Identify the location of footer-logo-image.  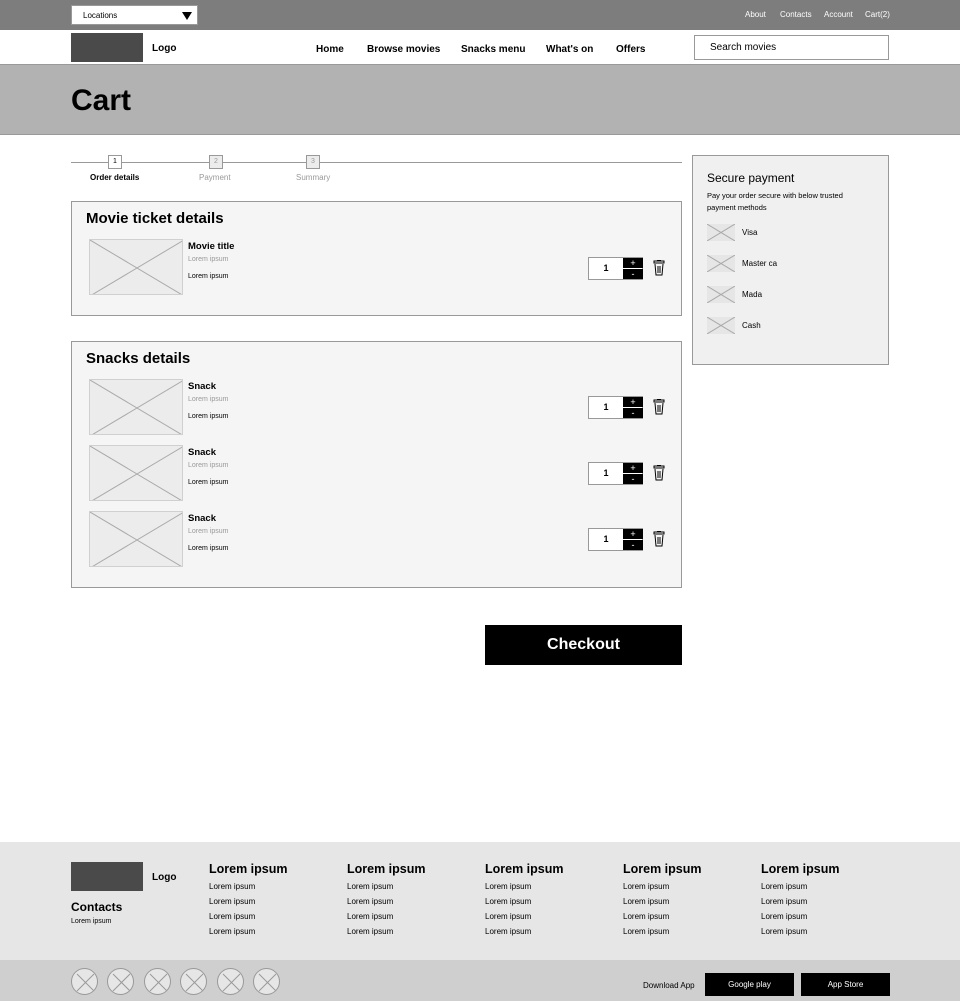
(107, 876).